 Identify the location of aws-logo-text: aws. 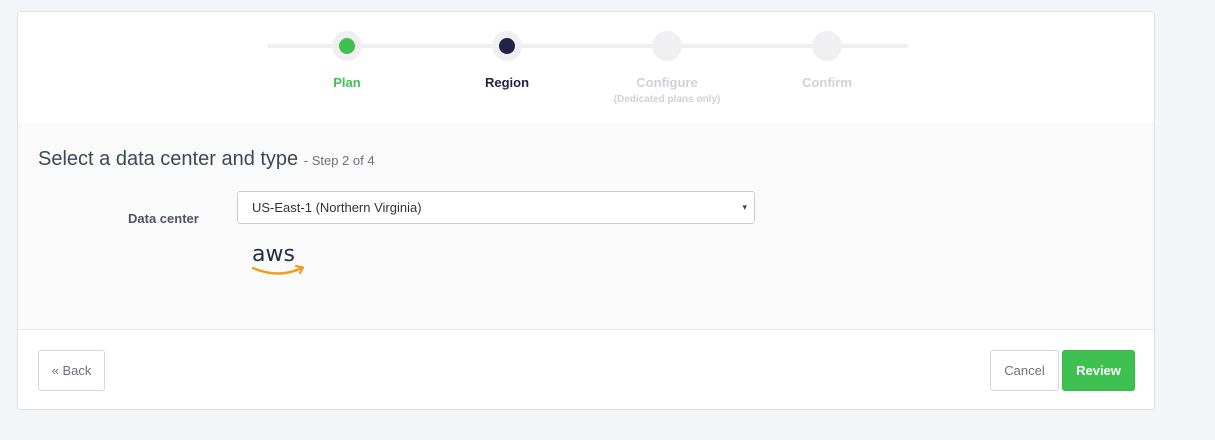
(273, 254).